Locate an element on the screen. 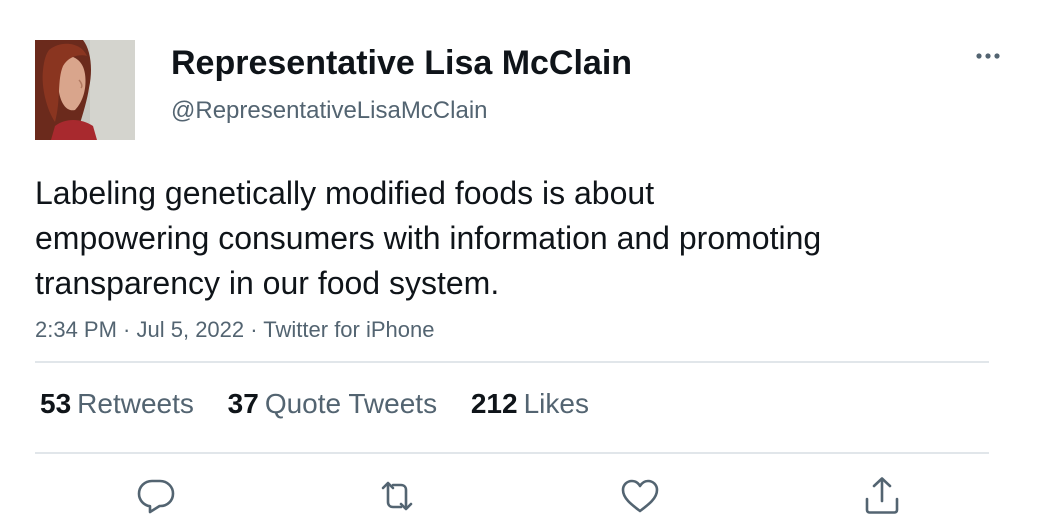  quote-tweets-stat: 37 Quote Tweets is located at coordinates (332, 404).